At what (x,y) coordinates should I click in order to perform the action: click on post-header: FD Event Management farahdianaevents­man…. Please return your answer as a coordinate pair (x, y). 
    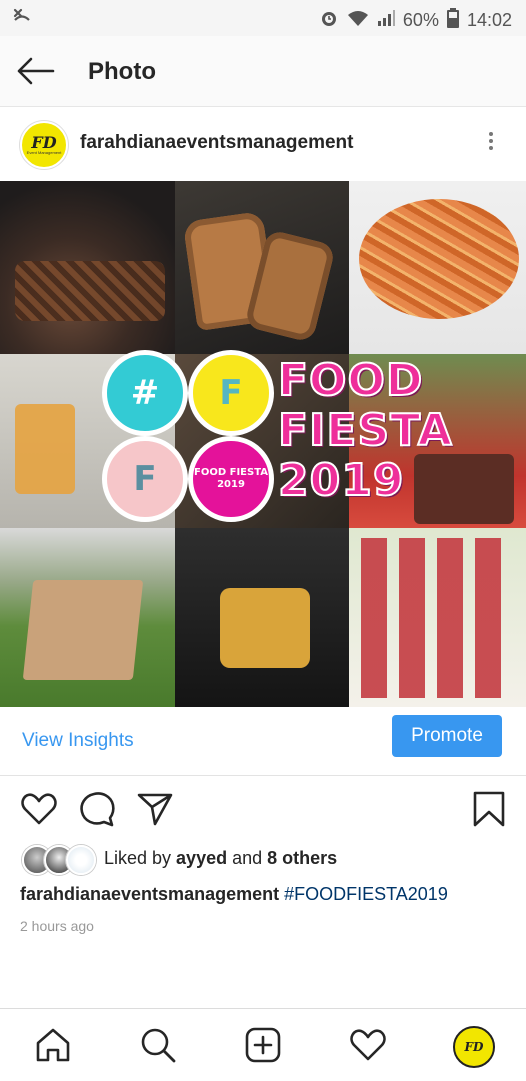
    Looking at the image, I should click on (263, 144).